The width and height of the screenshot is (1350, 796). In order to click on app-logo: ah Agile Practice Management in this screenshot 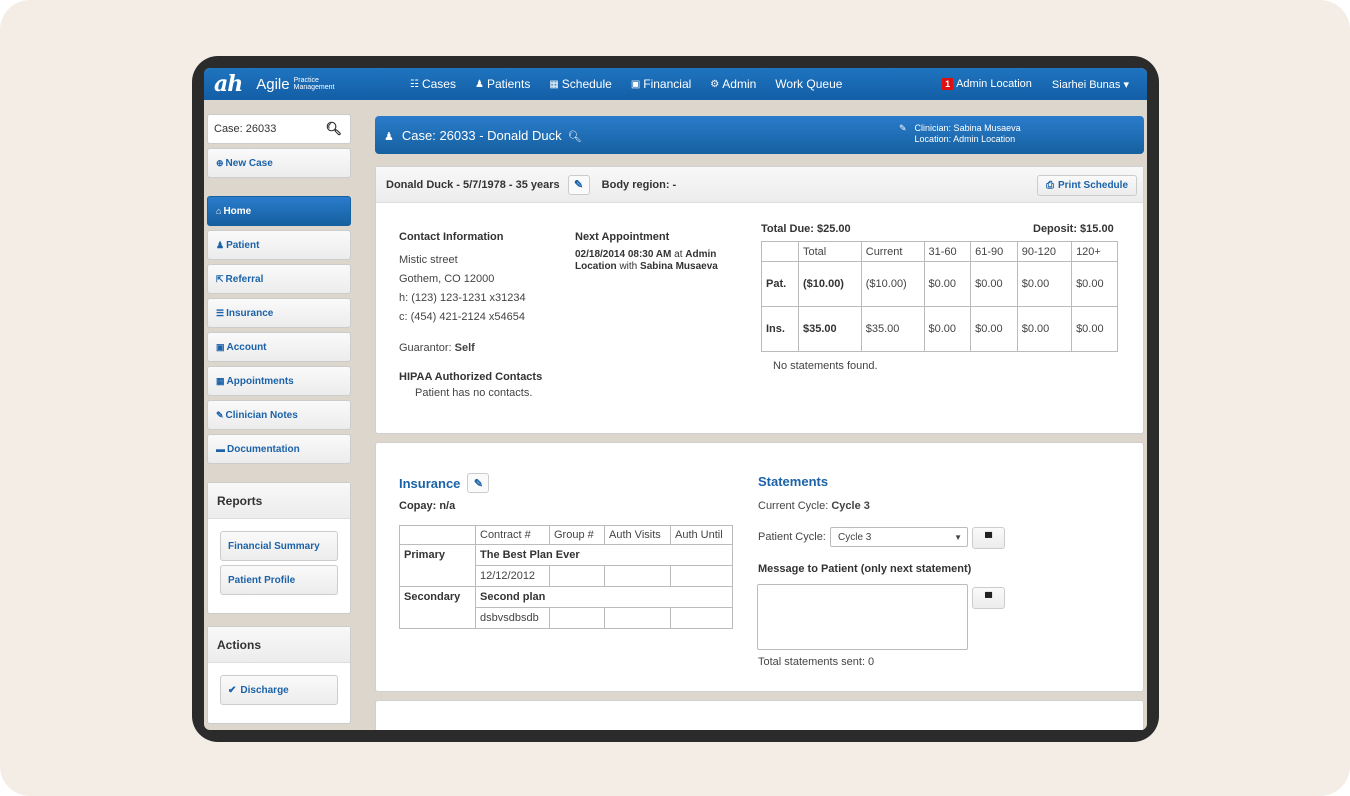, I will do `click(289, 84)`.